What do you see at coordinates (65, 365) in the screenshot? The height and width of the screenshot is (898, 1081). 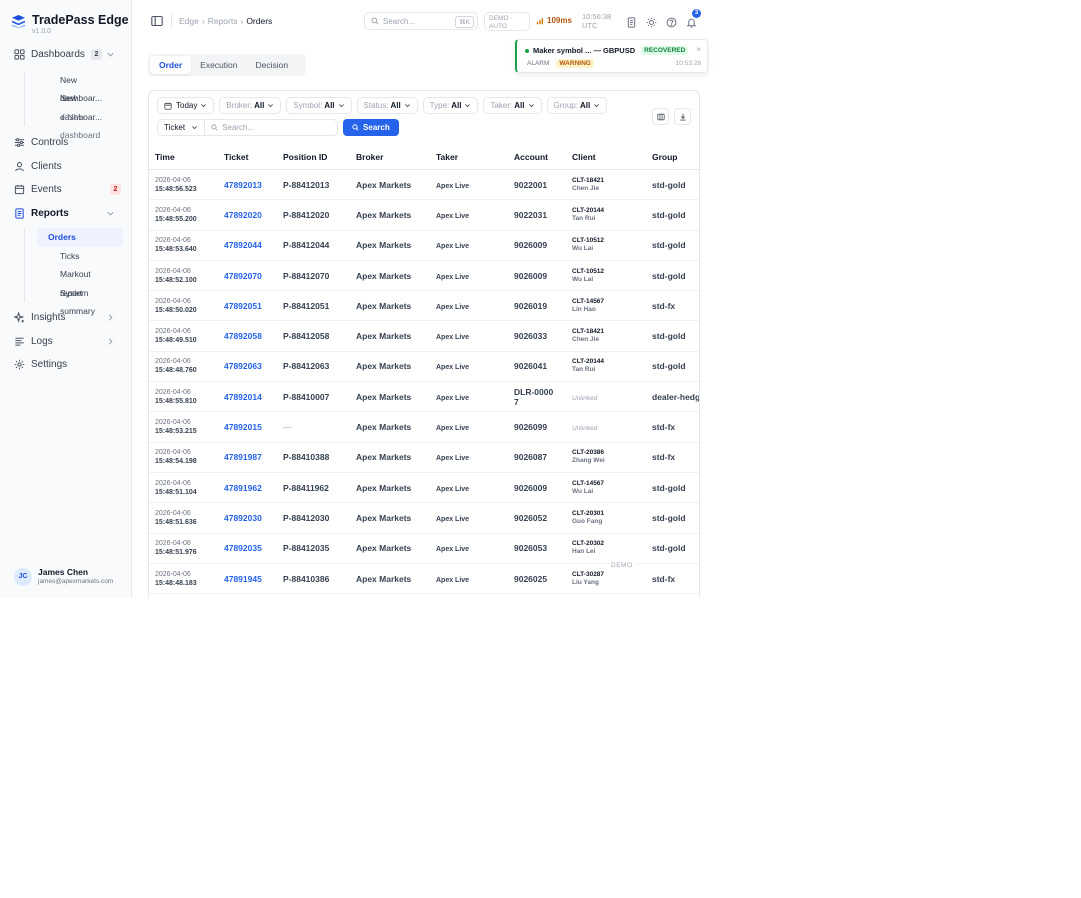 I see `sidebar-item-settings: Settings` at bounding box center [65, 365].